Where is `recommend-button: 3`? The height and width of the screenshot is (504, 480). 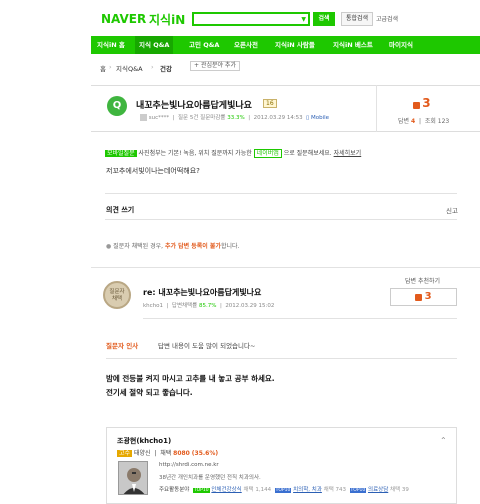 recommend-button: 3 is located at coordinates (423, 297).